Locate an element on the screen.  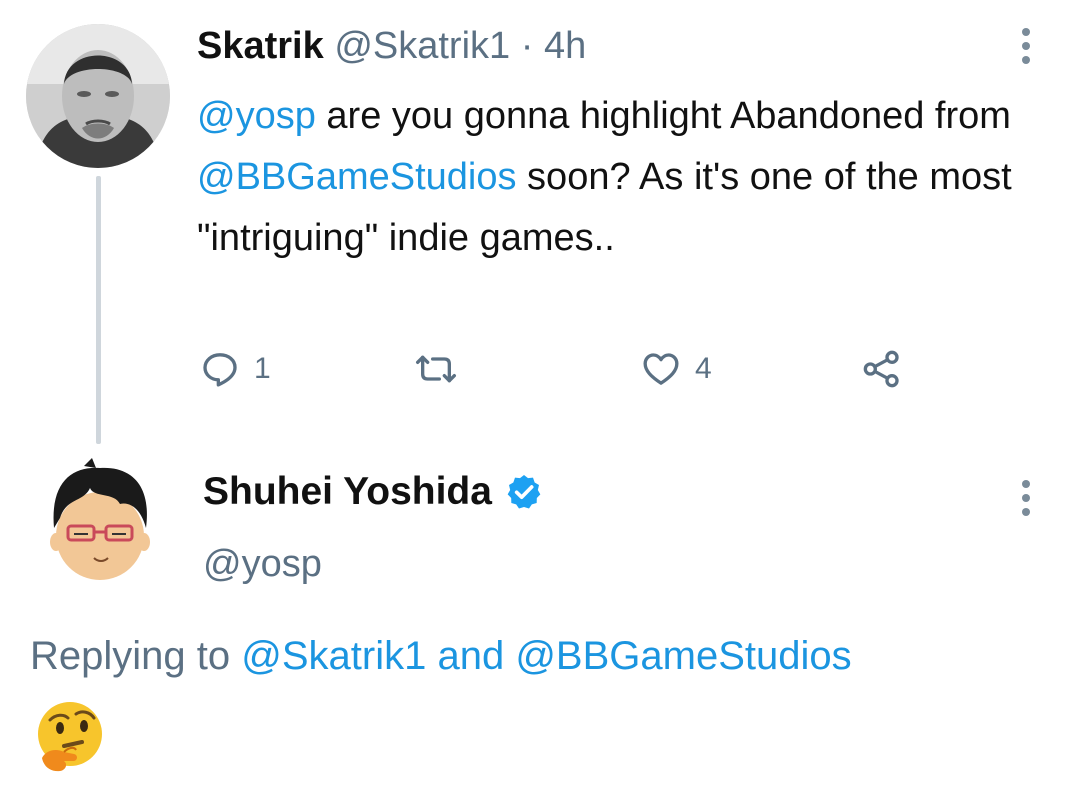
retweet-button is located at coordinates (436, 369).